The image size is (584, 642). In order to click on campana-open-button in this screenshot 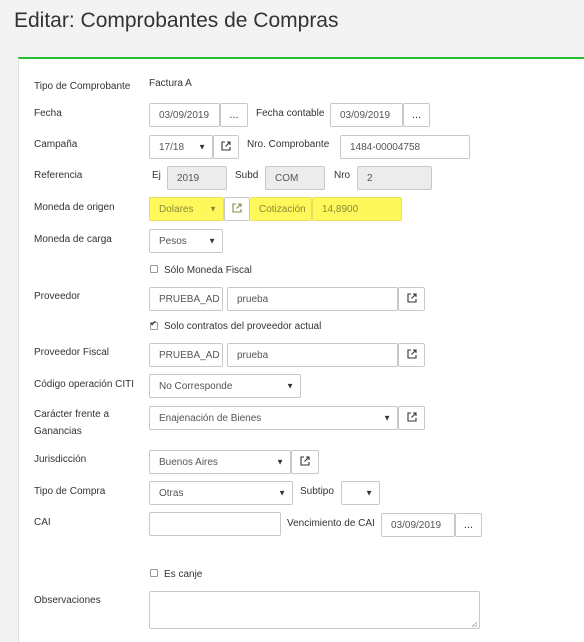, I will do `click(226, 147)`.